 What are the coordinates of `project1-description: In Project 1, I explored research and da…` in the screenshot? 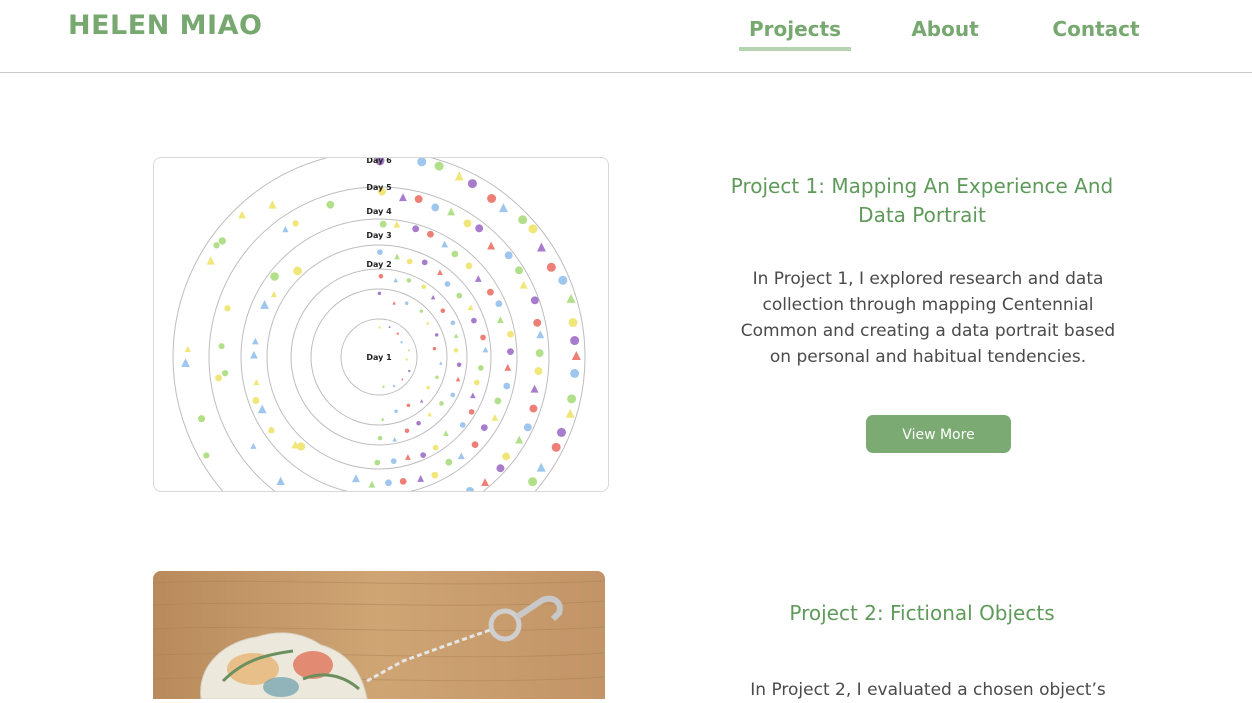 It's located at (928, 318).